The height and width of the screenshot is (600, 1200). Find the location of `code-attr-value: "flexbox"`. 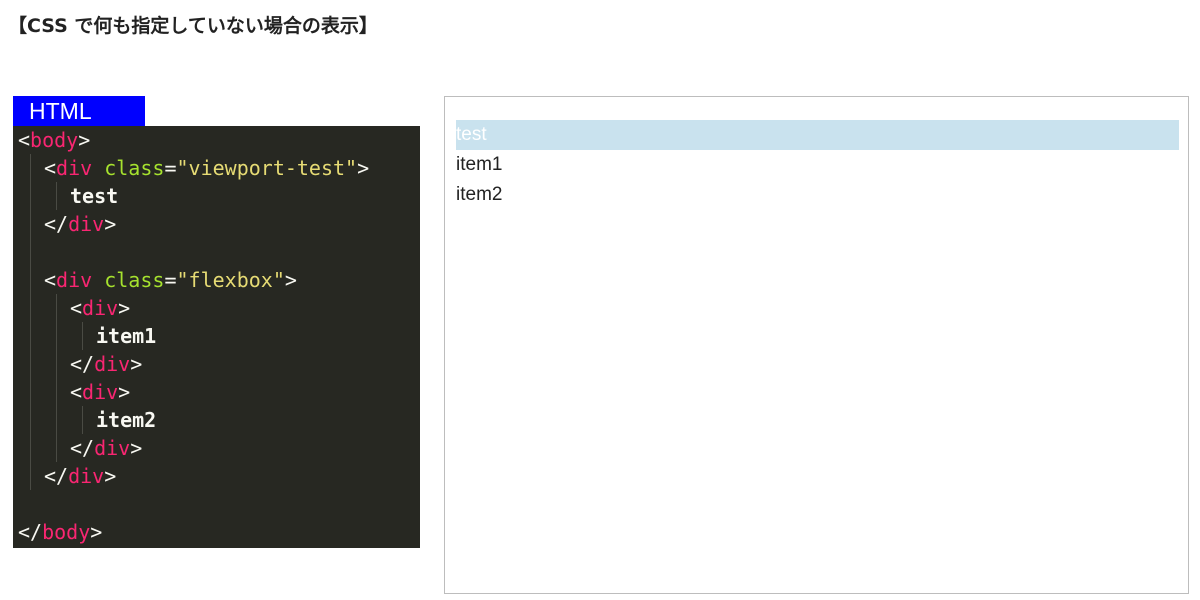

code-attr-value: "flexbox" is located at coordinates (230, 280).